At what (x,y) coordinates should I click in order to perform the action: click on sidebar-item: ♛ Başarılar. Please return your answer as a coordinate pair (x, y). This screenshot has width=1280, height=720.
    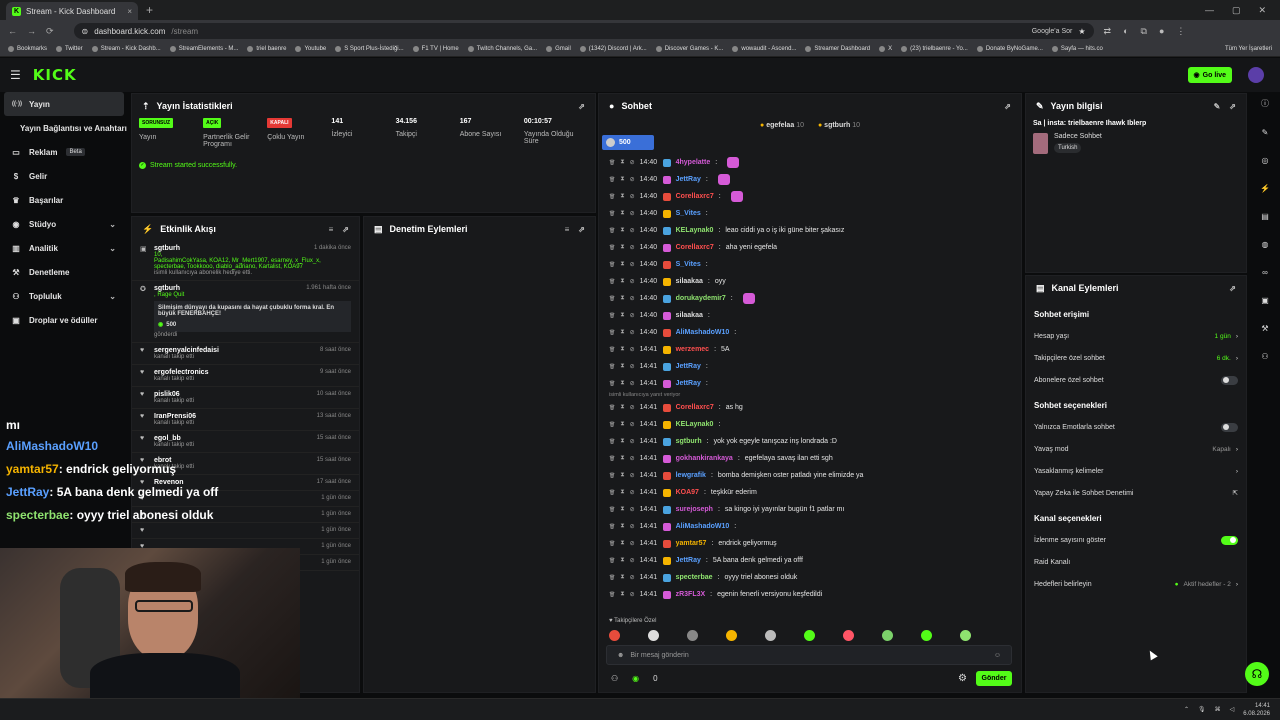
    Looking at the image, I should click on (64, 200).